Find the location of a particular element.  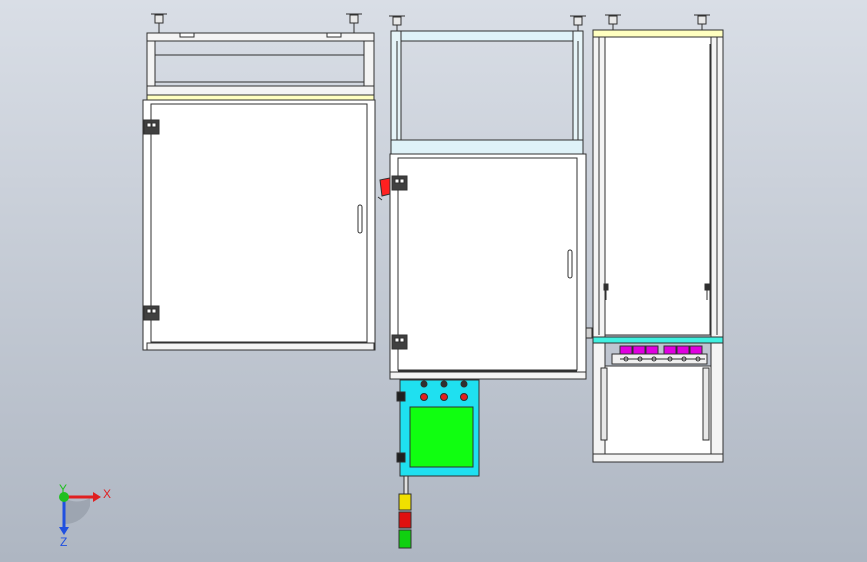

y-axis-label: Y is located at coordinates (63, 489).